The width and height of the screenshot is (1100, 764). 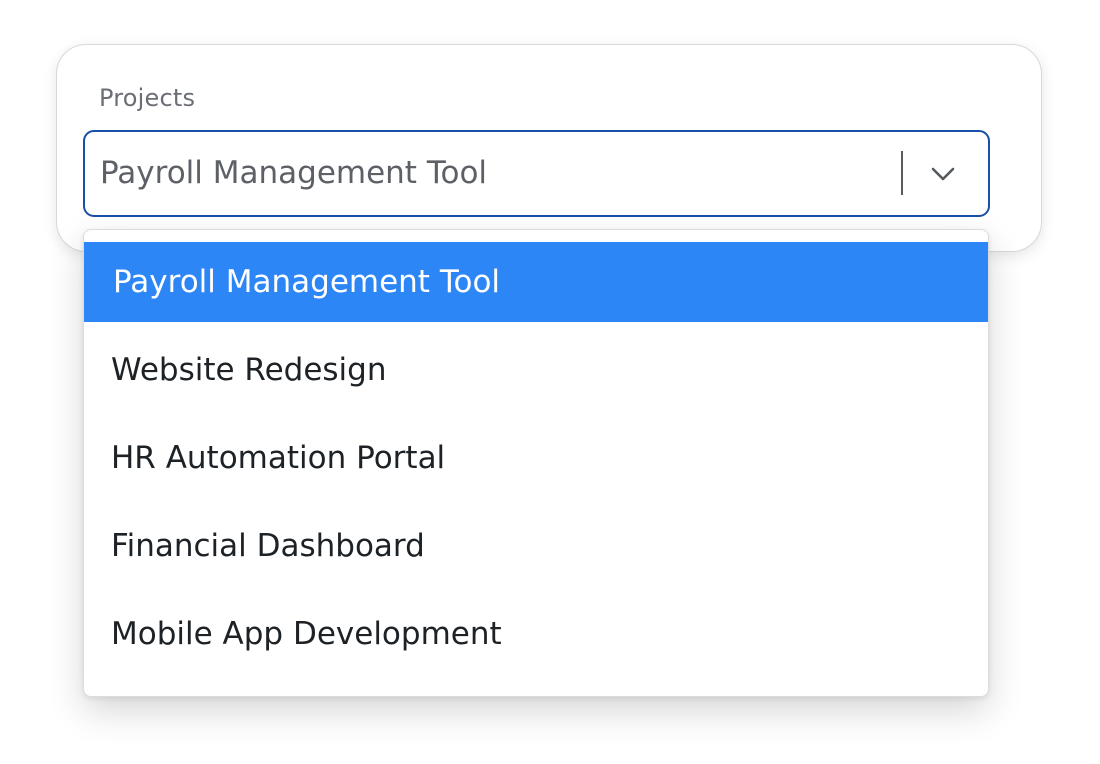 What do you see at coordinates (536, 370) in the screenshot?
I see `dropdown-option-website-redesign: Website Redesign` at bounding box center [536, 370].